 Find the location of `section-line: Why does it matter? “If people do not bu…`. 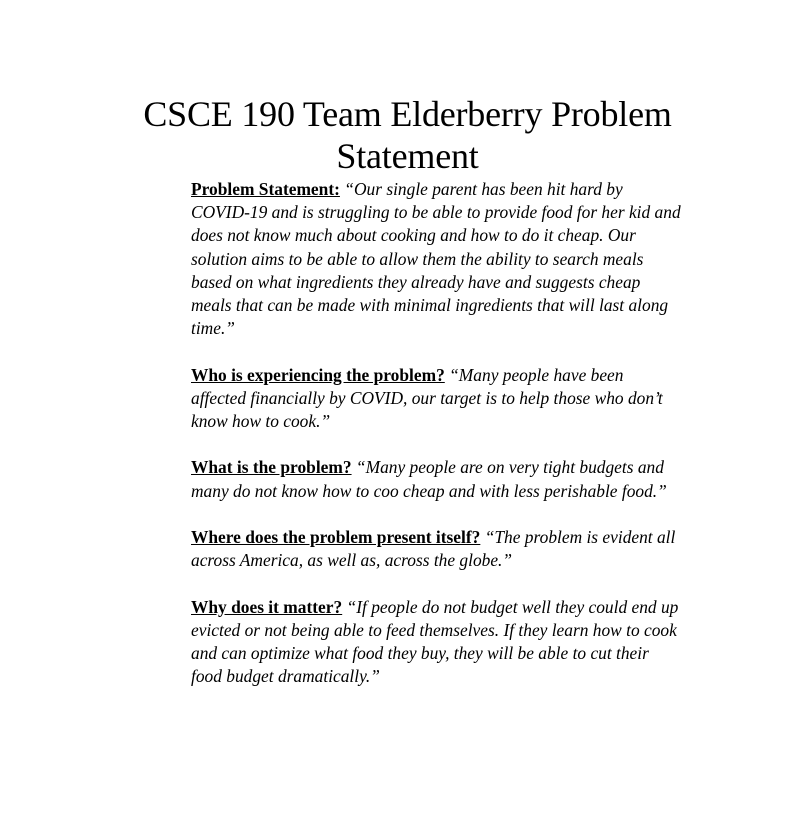

section-line: Why does it matter? “If people do not bu… is located at coordinates (461, 607).